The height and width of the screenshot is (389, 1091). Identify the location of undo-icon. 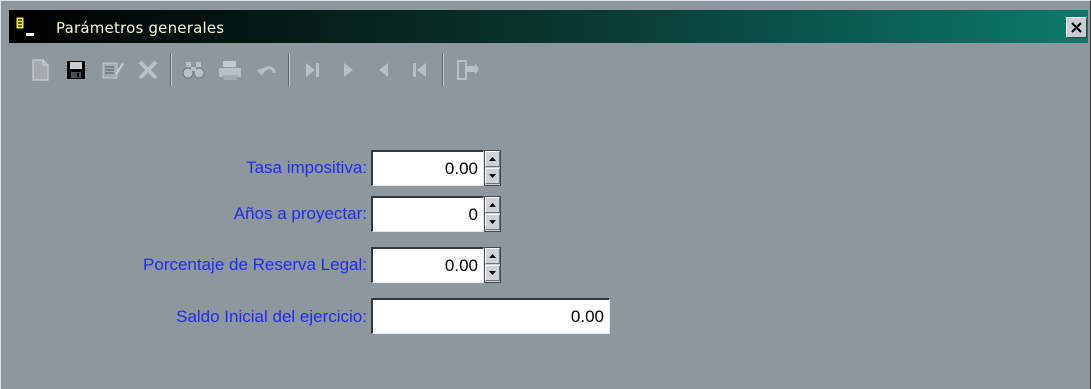
(266, 71).